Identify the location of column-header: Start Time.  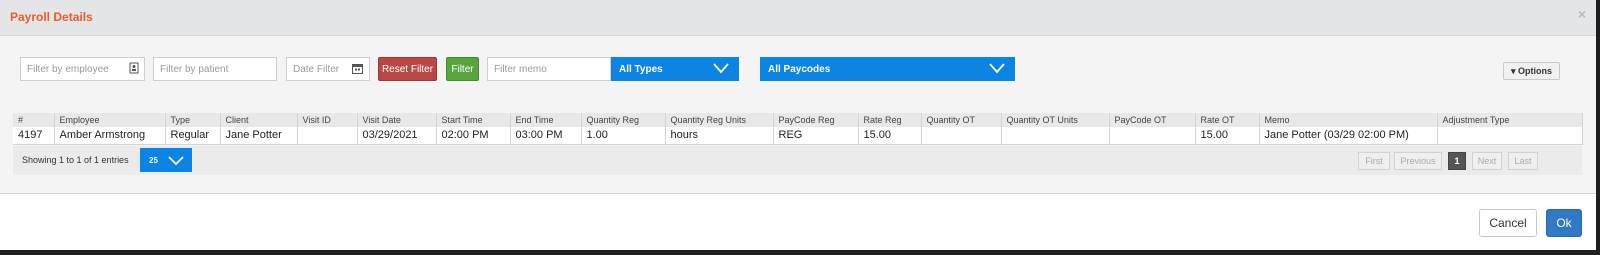
(473, 120).